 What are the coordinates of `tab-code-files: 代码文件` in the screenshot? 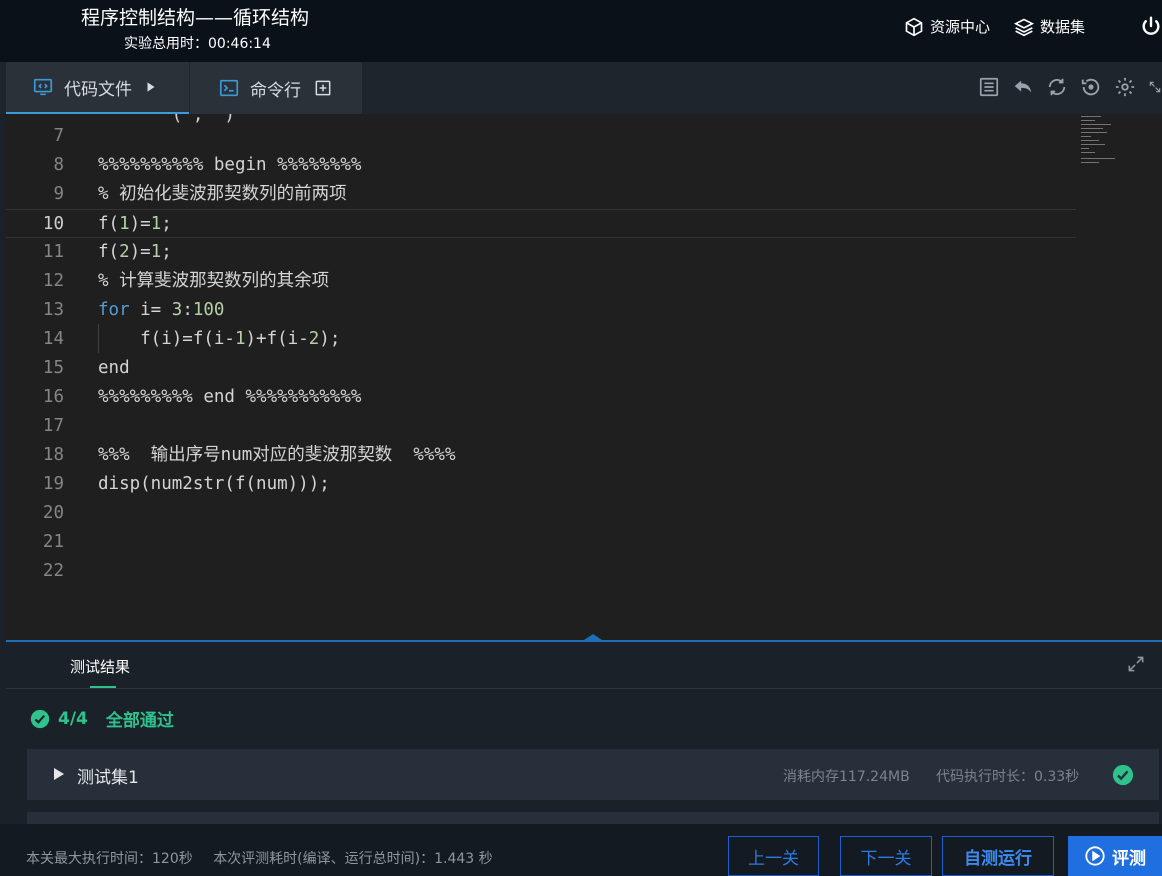 It's located at (97, 88).